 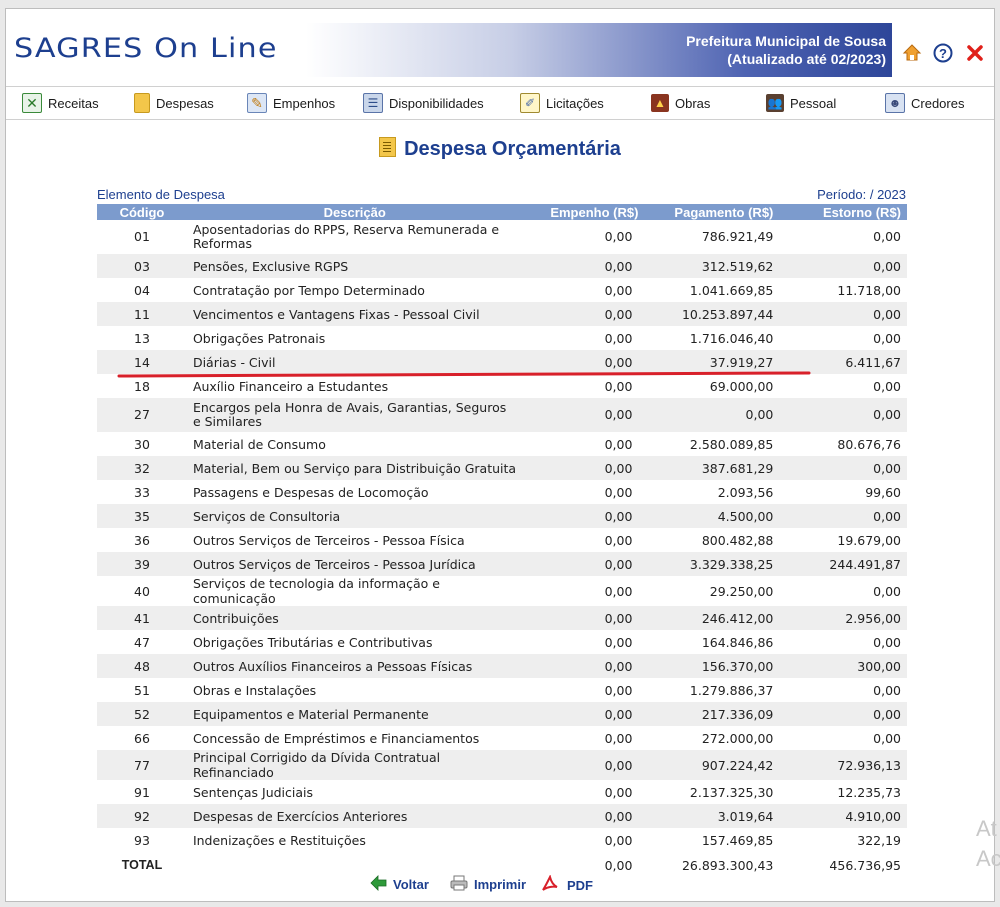 I want to click on cell-pagamento: 387.681,29, so click(x=737, y=468).